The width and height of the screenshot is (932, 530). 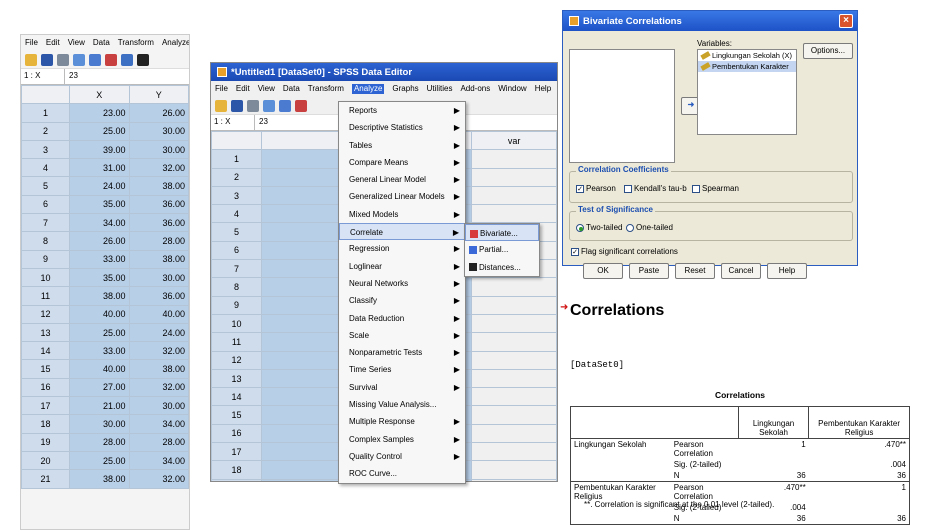 I want to click on column-header: X, so click(x=99, y=94).